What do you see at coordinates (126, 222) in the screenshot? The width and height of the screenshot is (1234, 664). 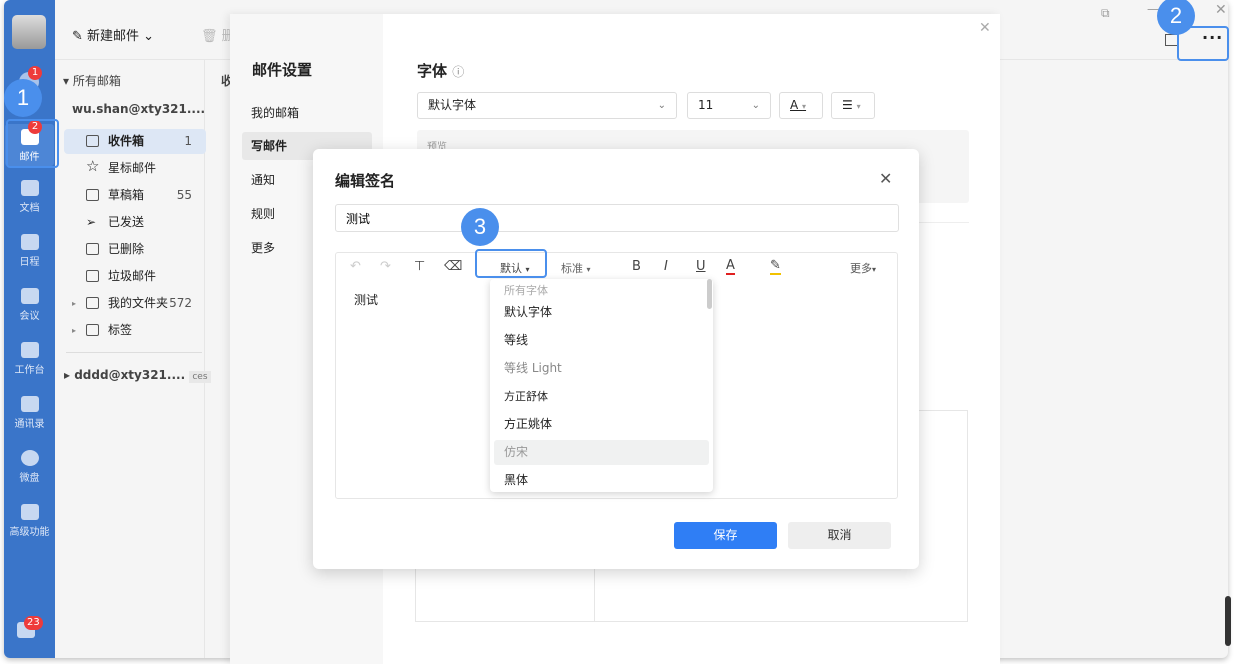 I see `folder-label: 已发送` at bounding box center [126, 222].